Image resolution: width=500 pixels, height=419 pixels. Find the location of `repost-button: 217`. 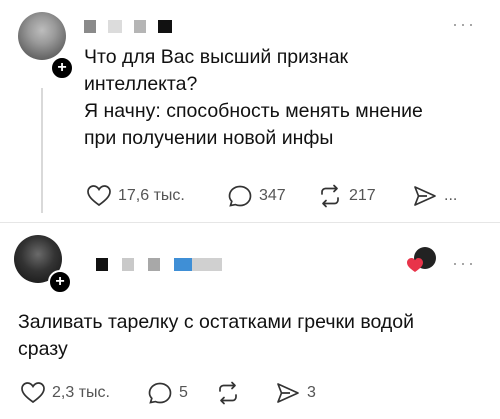

repost-button: 217 is located at coordinates (346, 196).